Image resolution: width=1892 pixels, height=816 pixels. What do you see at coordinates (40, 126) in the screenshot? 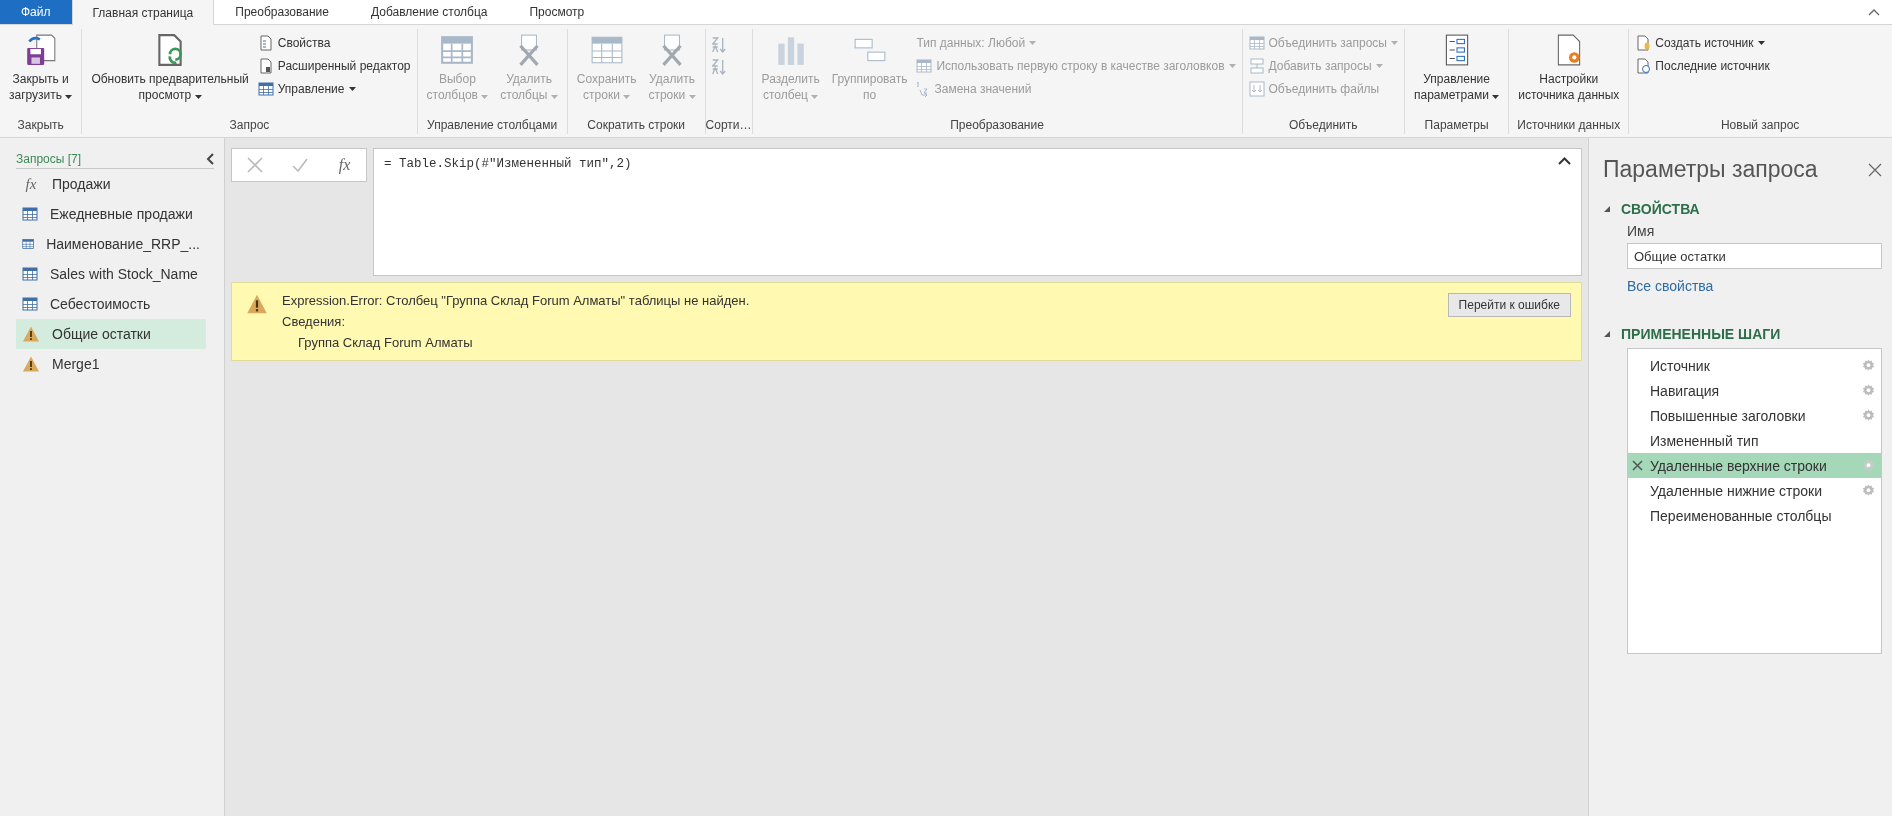
I see `group-label: Закрыть` at bounding box center [40, 126].